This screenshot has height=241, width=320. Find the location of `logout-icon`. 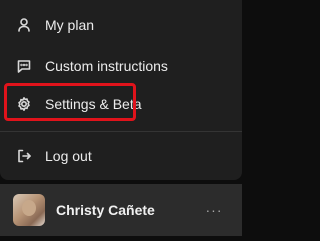

logout-icon is located at coordinates (24, 156).